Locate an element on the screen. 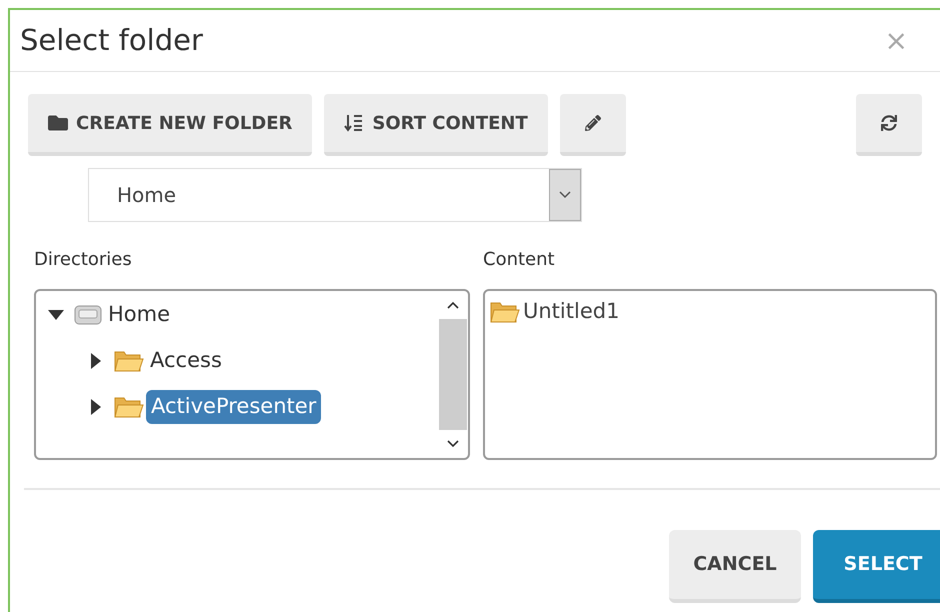 This screenshot has width=940, height=612. toolbar-button: SORT CONTENT is located at coordinates (436, 125).